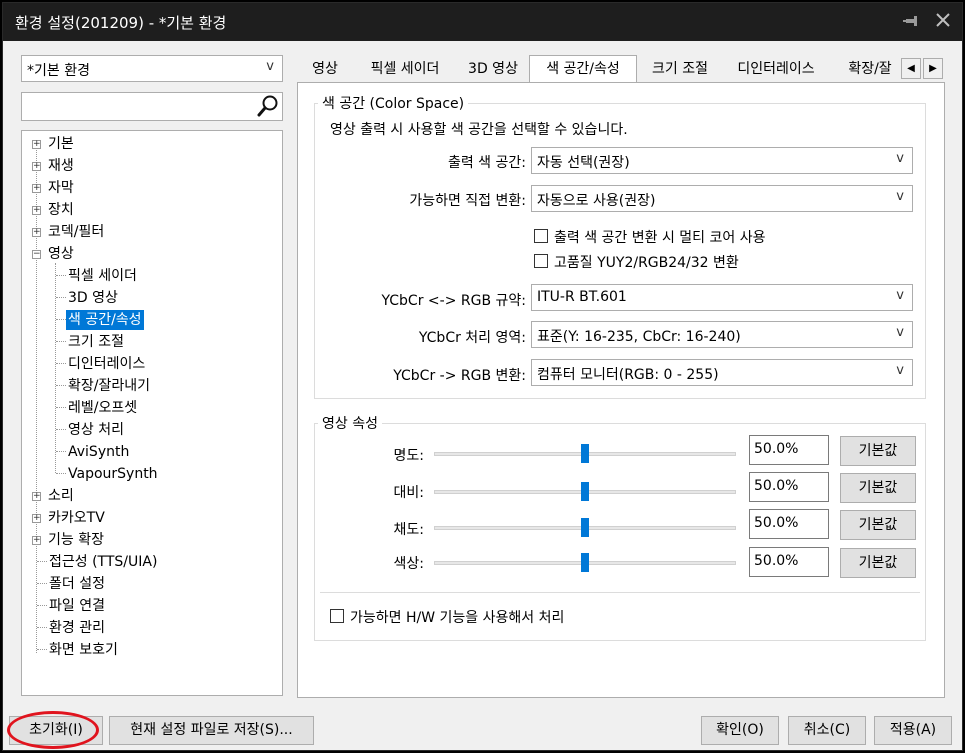  I want to click on profile-dropdown: *기본 환경 v, so click(152, 68).